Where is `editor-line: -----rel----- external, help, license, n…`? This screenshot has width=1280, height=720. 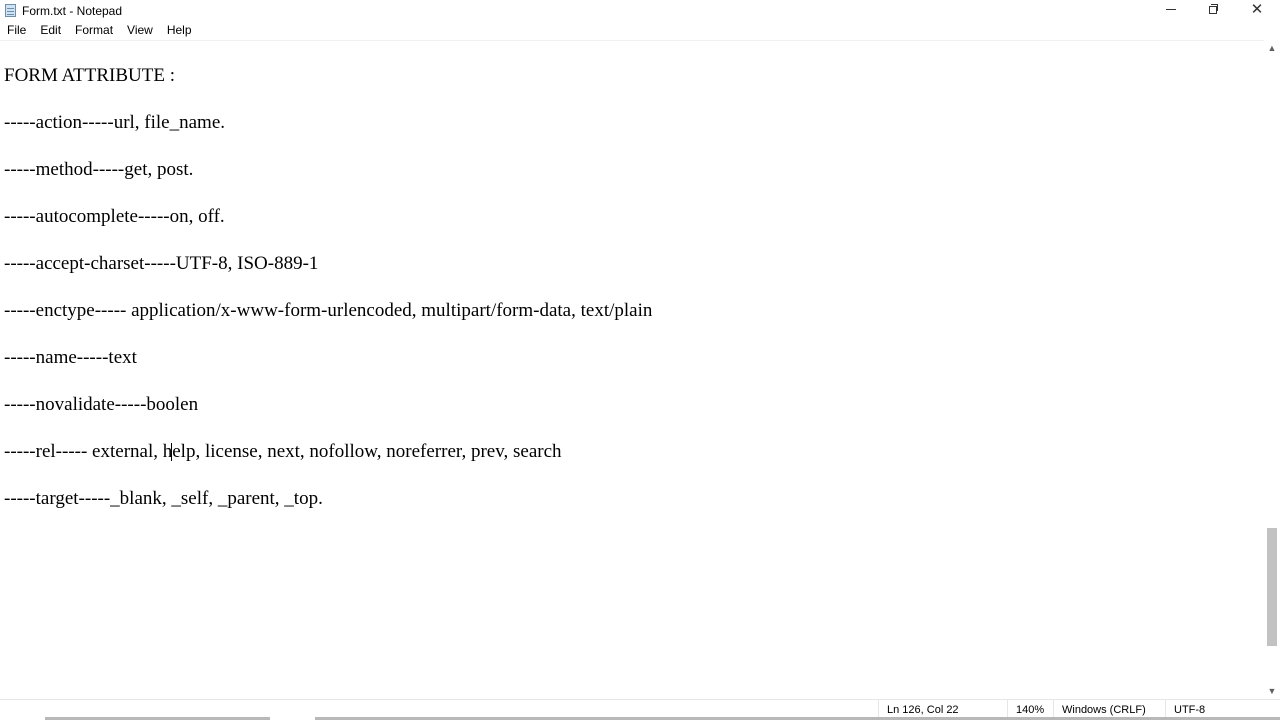
editor-line: -----rel----- external, help, license, n… is located at coordinates (283, 451).